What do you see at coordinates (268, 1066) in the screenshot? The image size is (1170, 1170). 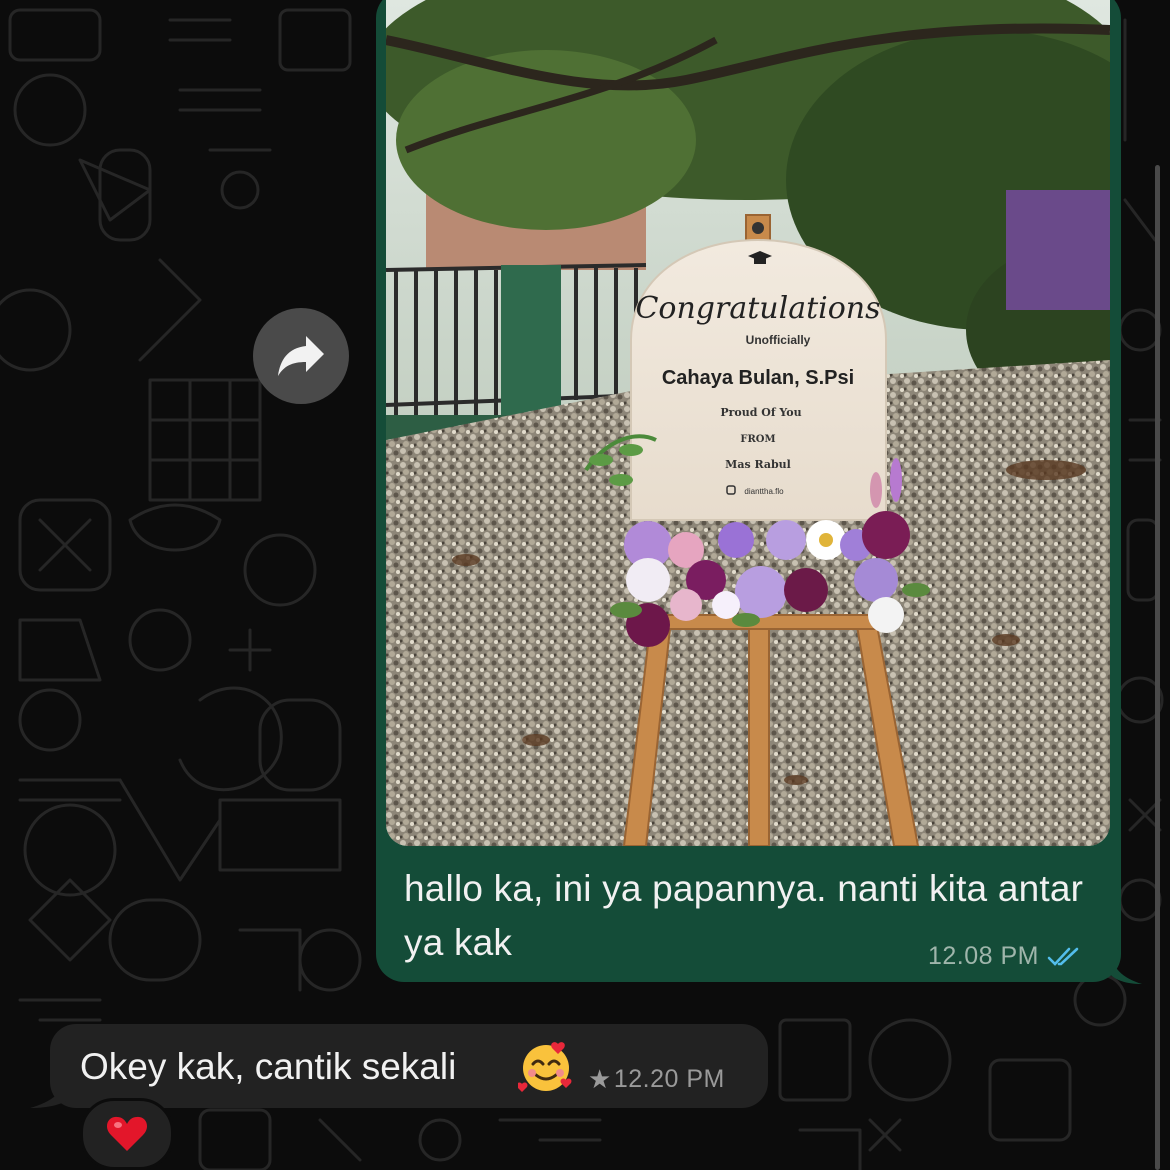 I see `incoming-message-text: Okey kak, cantik sekali` at bounding box center [268, 1066].